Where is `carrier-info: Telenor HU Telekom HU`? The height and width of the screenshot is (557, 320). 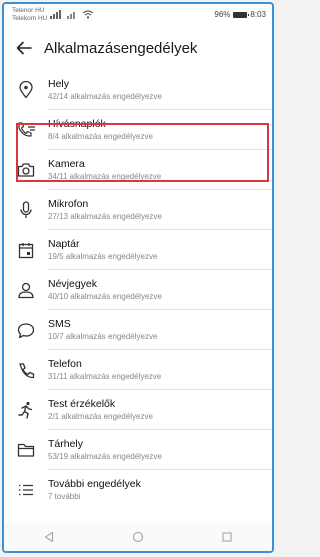 carrier-info: Telenor HU Telekom HU is located at coordinates (29, 15).